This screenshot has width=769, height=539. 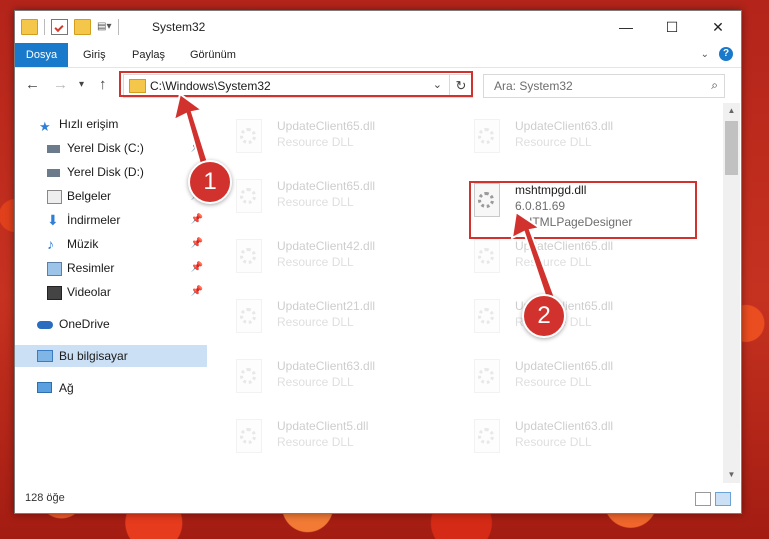 I want to click on sidebar-item-pictures: Resimler 📌, so click(x=111, y=268).